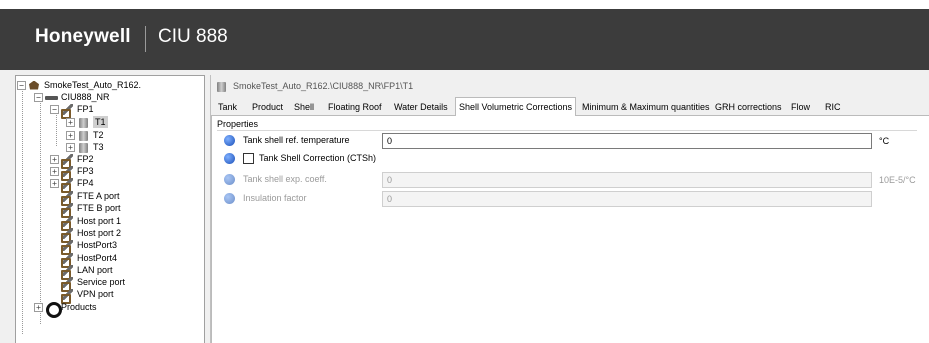  What do you see at coordinates (87, 272) in the screenshot?
I see `tree-node-lan-port: LAN port` at bounding box center [87, 272].